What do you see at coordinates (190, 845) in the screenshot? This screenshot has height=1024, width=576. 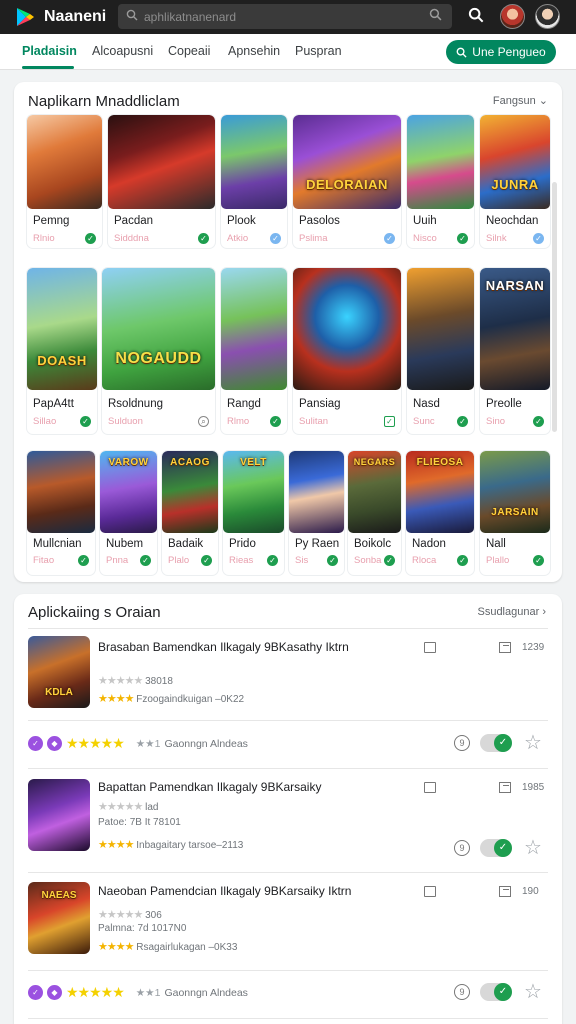 I see `meta-value: Inbagaitary tarsoe–2113` at bounding box center [190, 845].